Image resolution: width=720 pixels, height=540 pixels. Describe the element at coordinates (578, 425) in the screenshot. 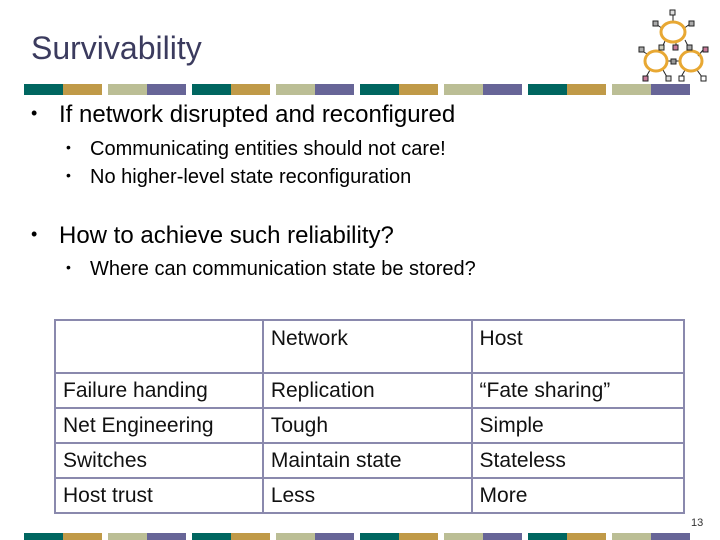

I see `table-cell: Simple` at that location.